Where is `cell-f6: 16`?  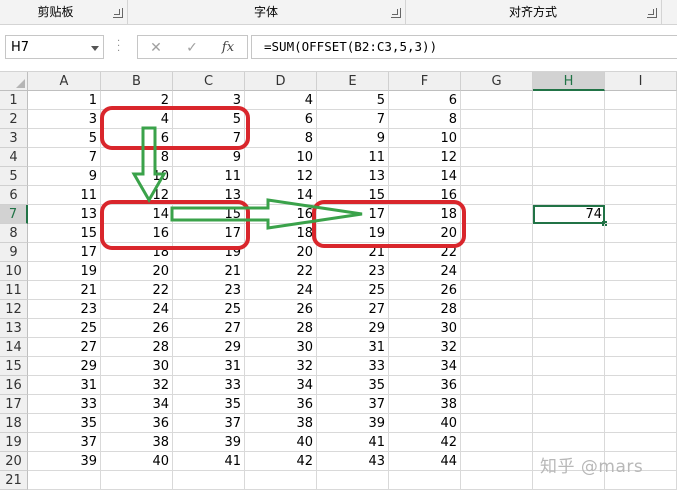
cell-f6: 16 is located at coordinates (425, 195).